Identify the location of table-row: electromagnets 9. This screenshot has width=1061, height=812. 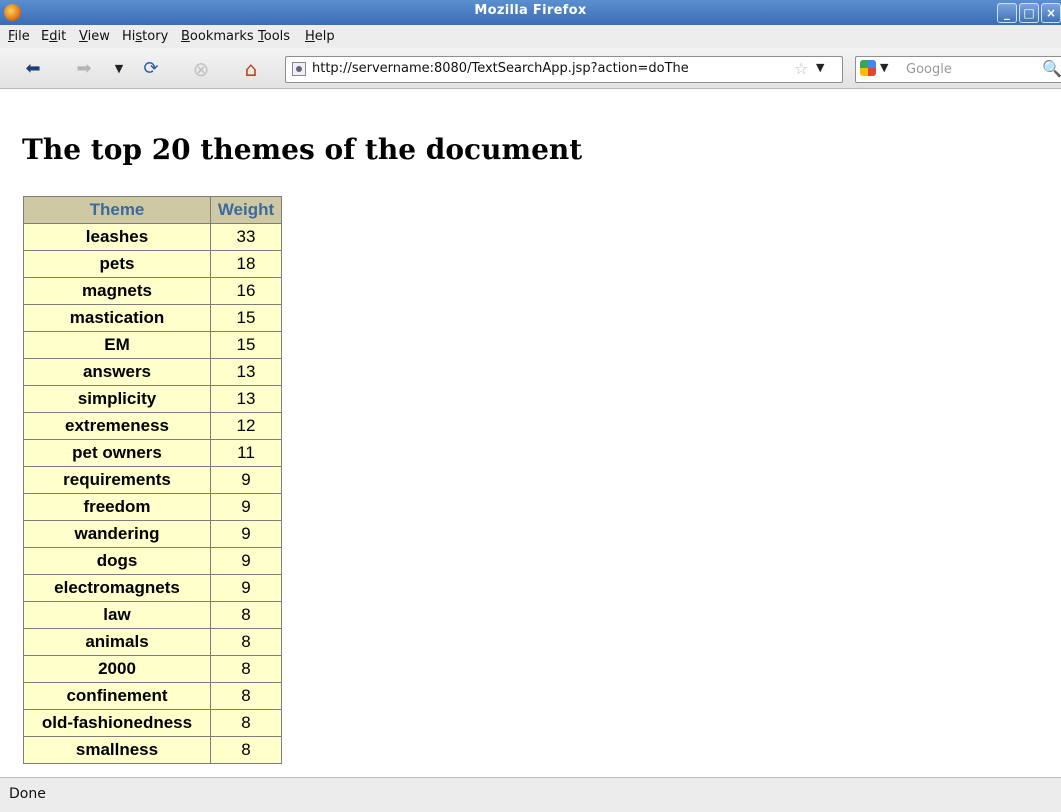
(152, 588).